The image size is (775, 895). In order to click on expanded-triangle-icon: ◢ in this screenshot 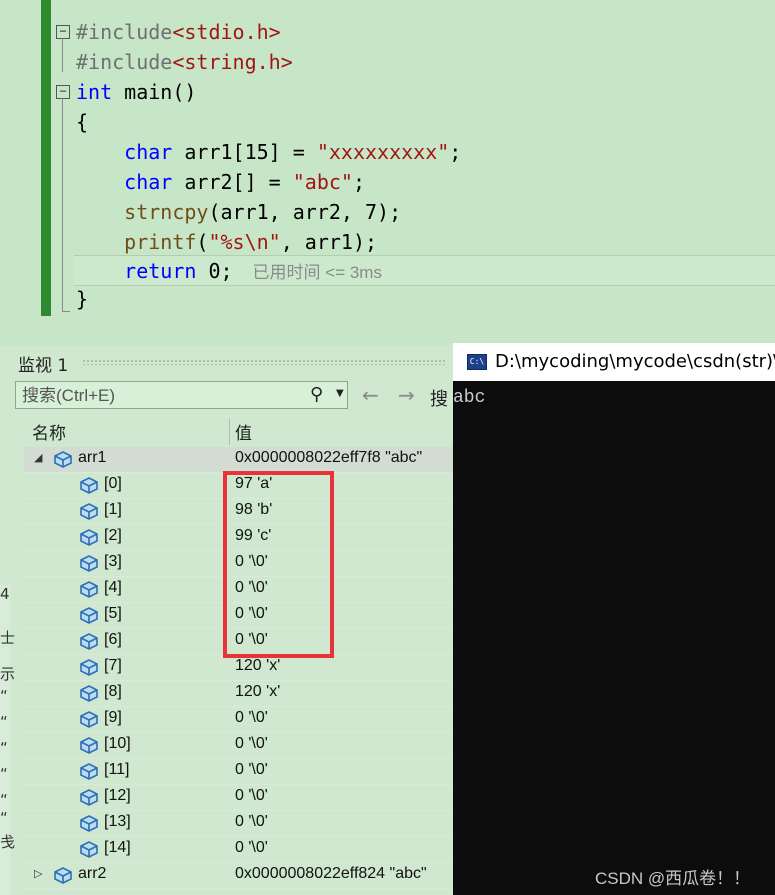, I will do `click(38, 457)`.